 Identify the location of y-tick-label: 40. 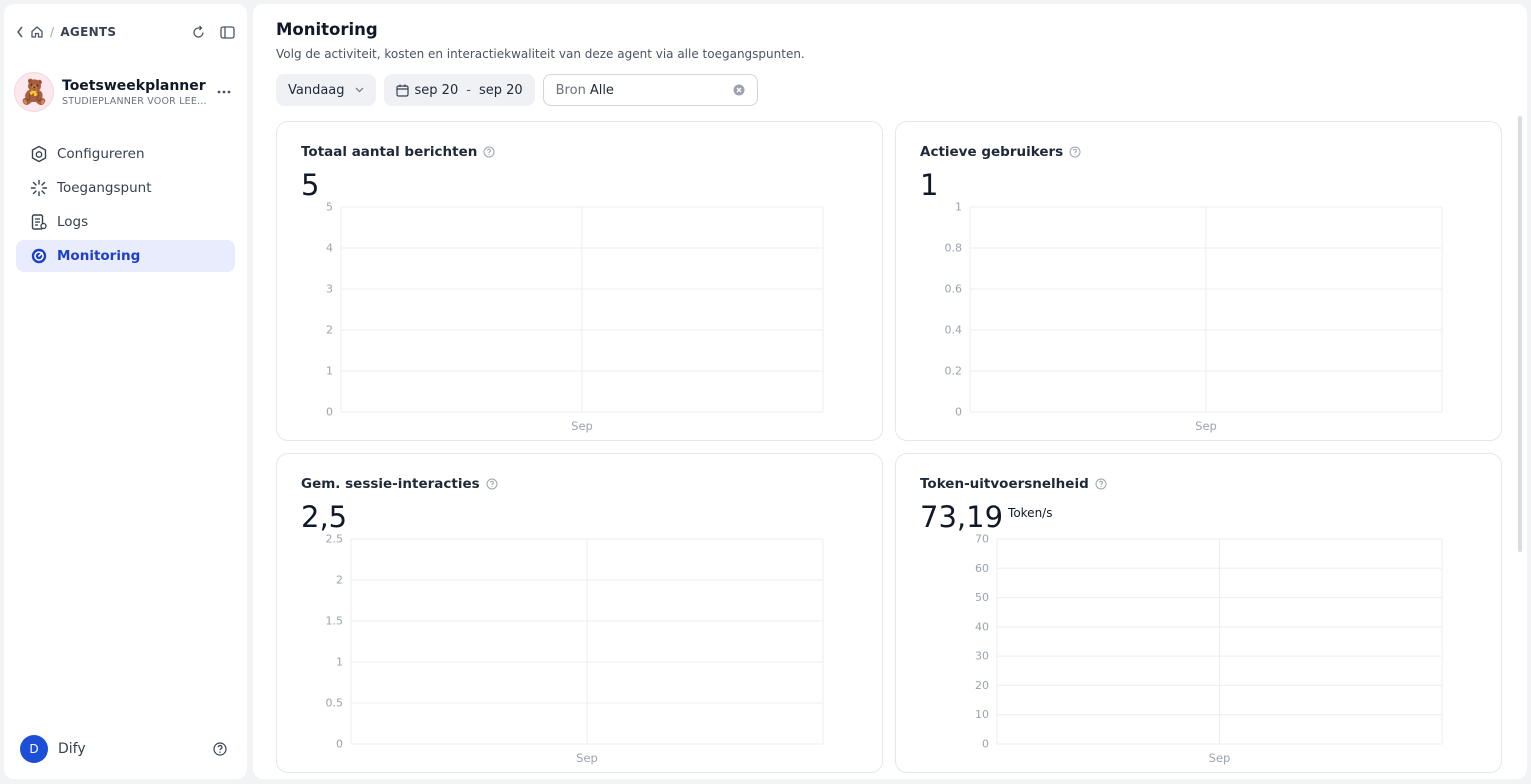
(982, 626).